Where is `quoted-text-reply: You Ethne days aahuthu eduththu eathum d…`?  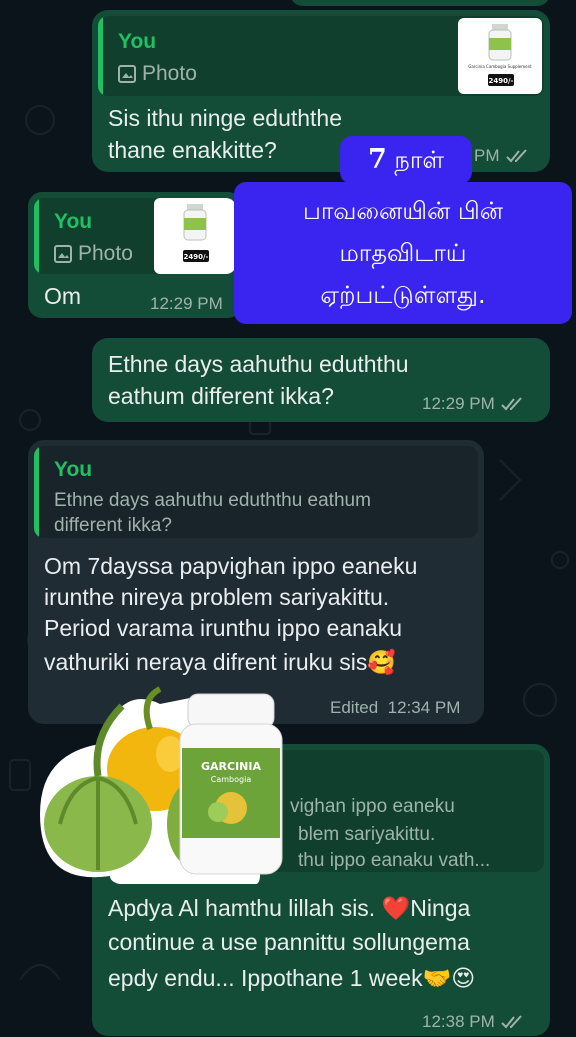
quoted-text-reply: You Ethne days aahuthu eduththu eathum d… is located at coordinates (256, 492).